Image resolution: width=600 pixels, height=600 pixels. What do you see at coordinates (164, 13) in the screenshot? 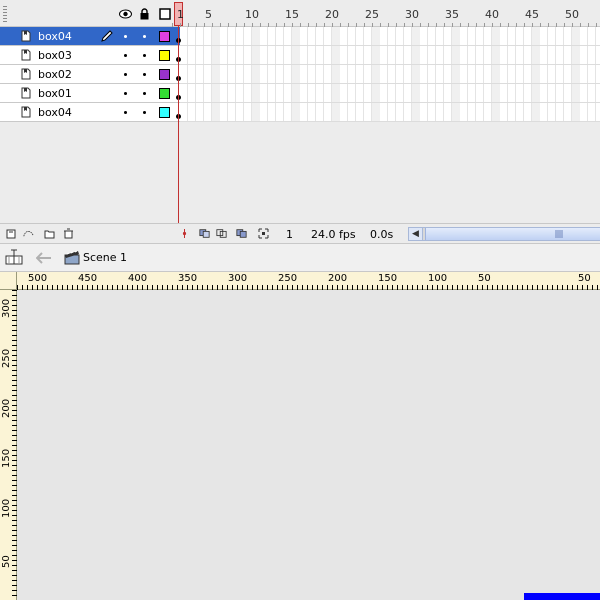
I see `outline-icon` at bounding box center [164, 13].